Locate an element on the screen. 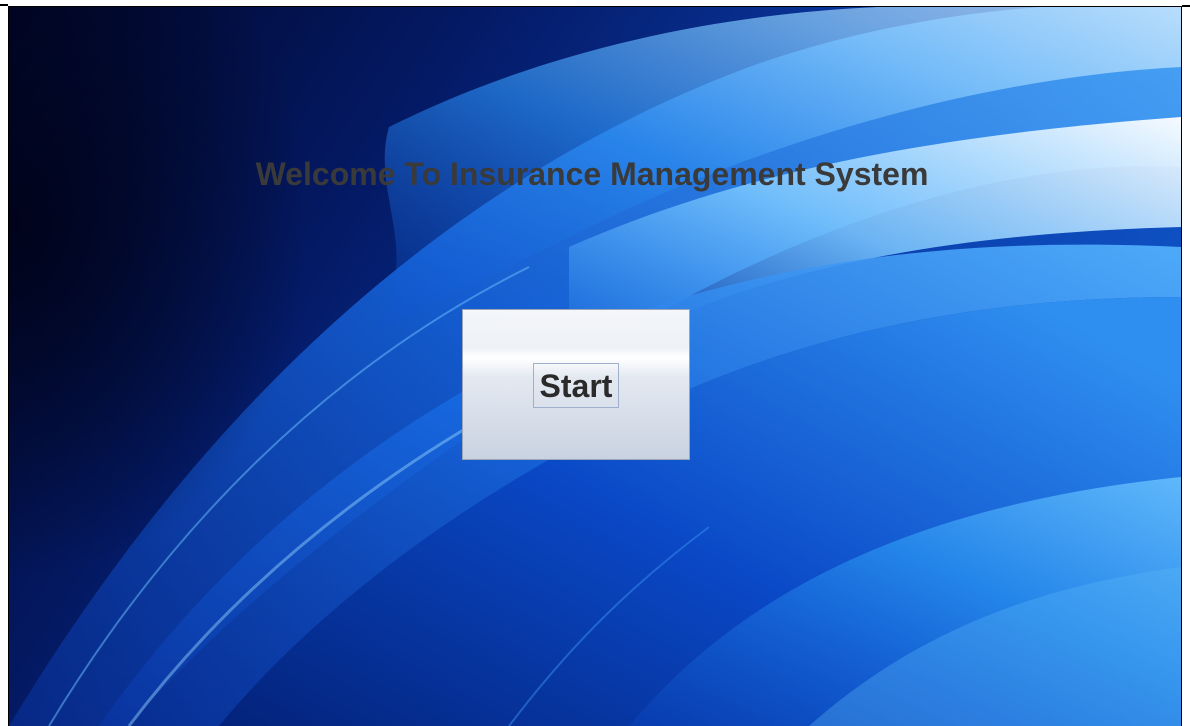  page-title: Welcome To Insurance Management System is located at coordinates (592, 174).